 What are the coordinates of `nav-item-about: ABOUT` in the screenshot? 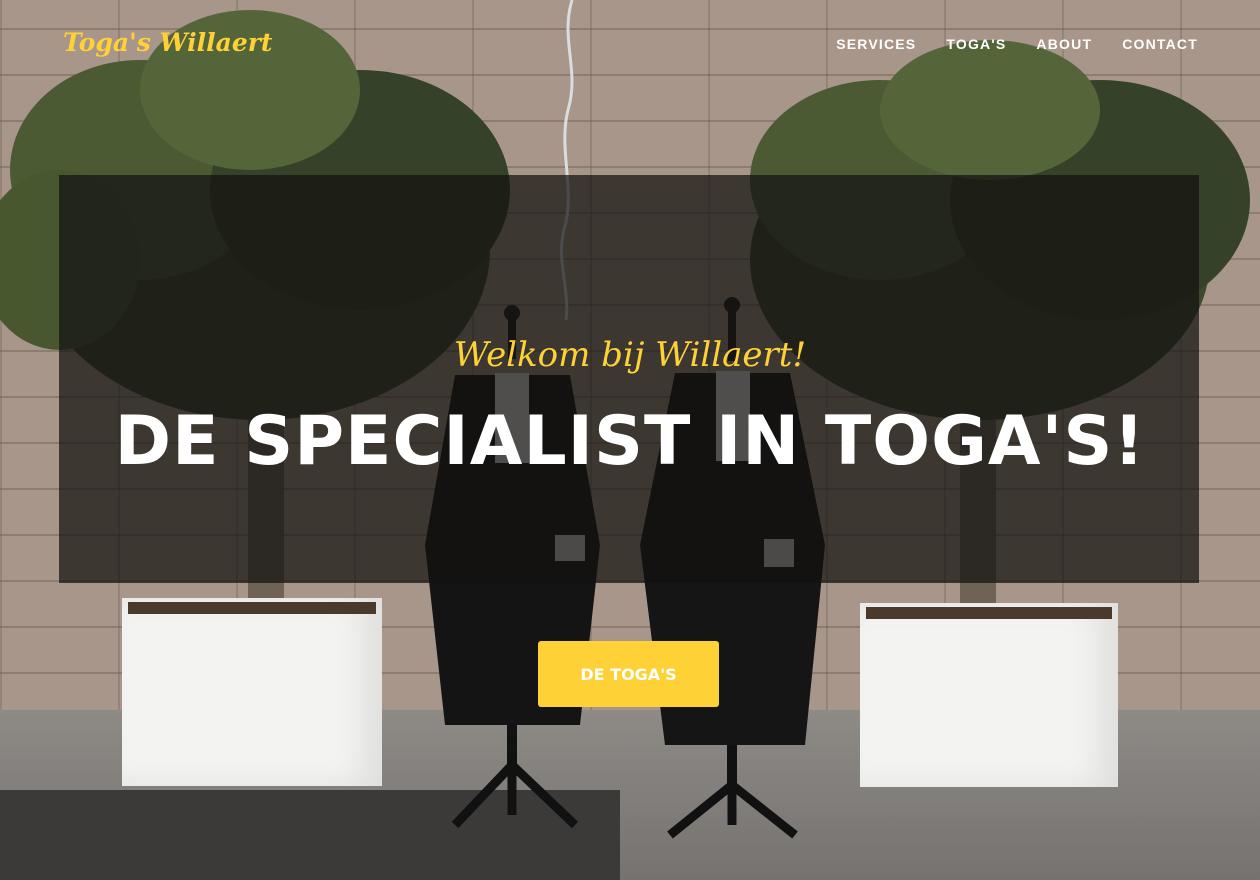 It's located at (1064, 44).